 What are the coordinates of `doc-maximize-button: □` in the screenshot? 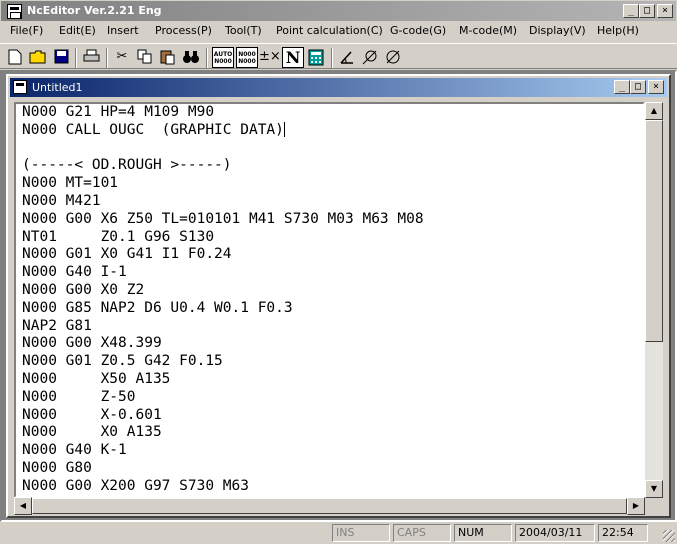 It's located at (638, 87).